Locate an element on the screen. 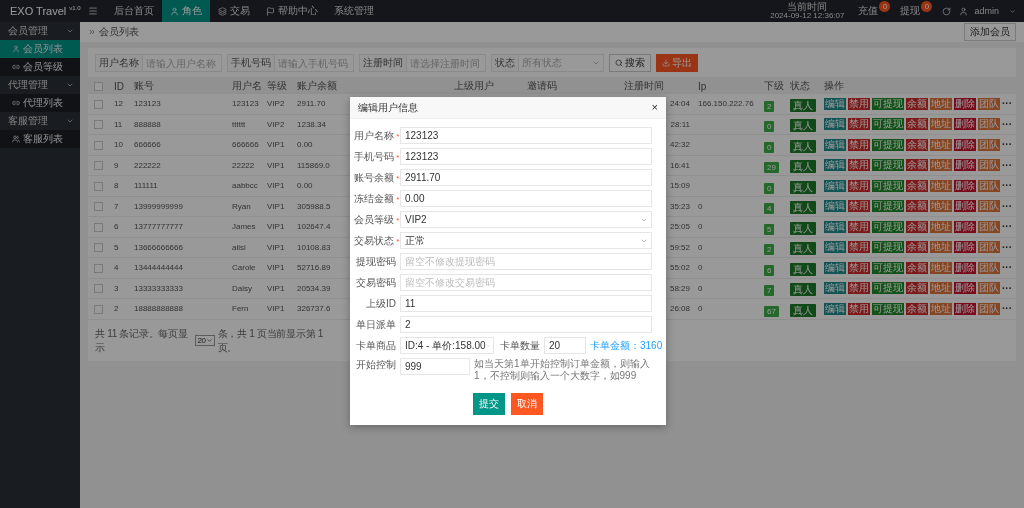  text-input: 2 is located at coordinates (526, 324).